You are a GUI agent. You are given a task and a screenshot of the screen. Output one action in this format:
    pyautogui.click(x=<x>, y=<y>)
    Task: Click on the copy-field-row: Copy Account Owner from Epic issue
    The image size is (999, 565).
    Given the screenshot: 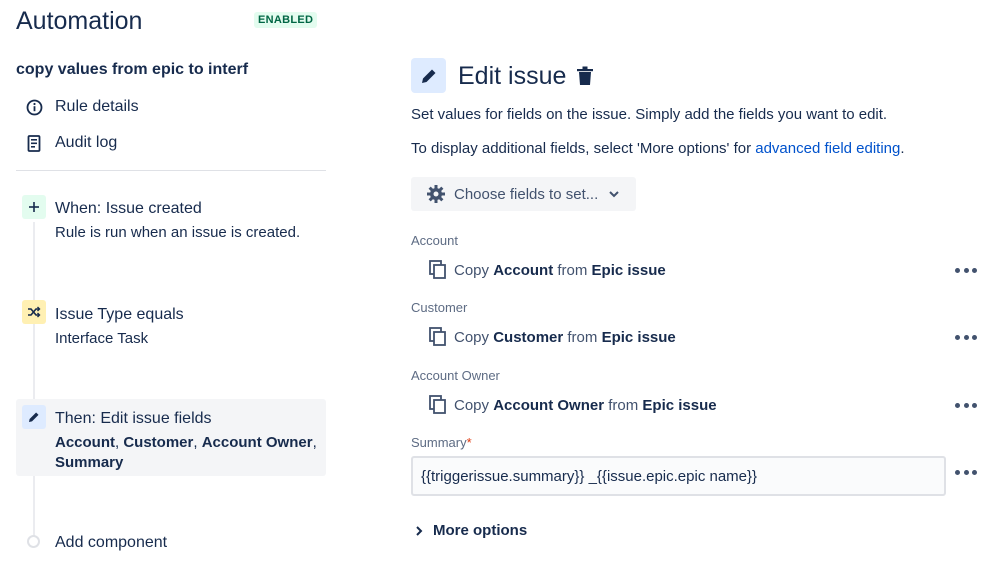 What is the action you would take?
    pyautogui.click(x=573, y=405)
    